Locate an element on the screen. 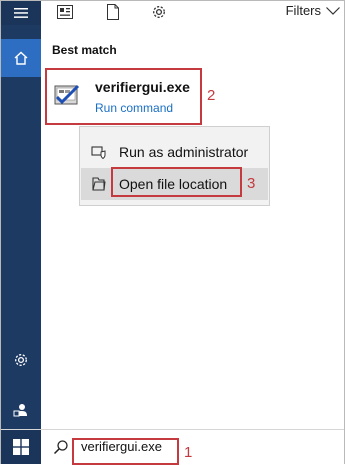 This screenshot has width=345, height=465. filters-dropdown: Filters is located at coordinates (313, 10).